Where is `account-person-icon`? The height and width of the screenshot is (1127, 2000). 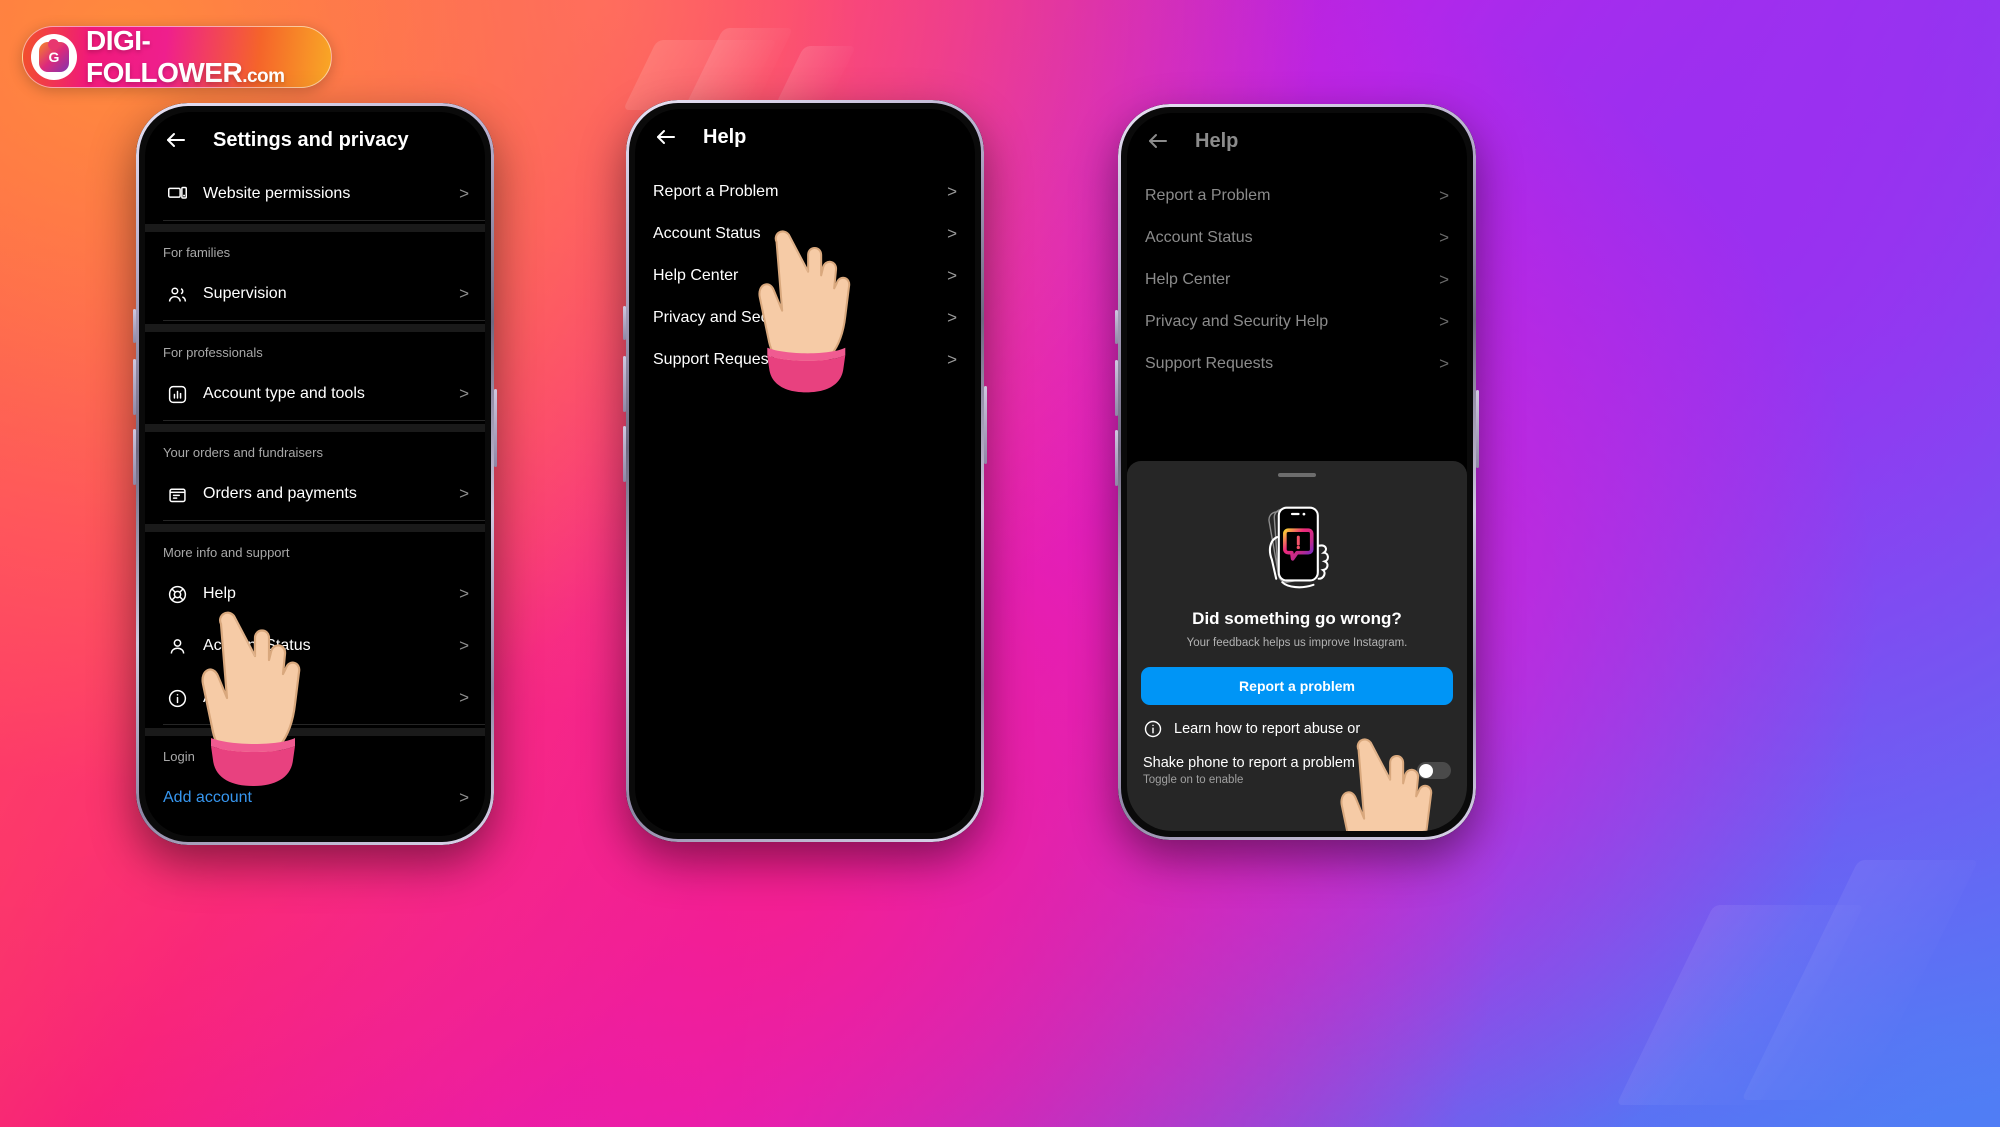 account-person-icon is located at coordinates (177, 646).